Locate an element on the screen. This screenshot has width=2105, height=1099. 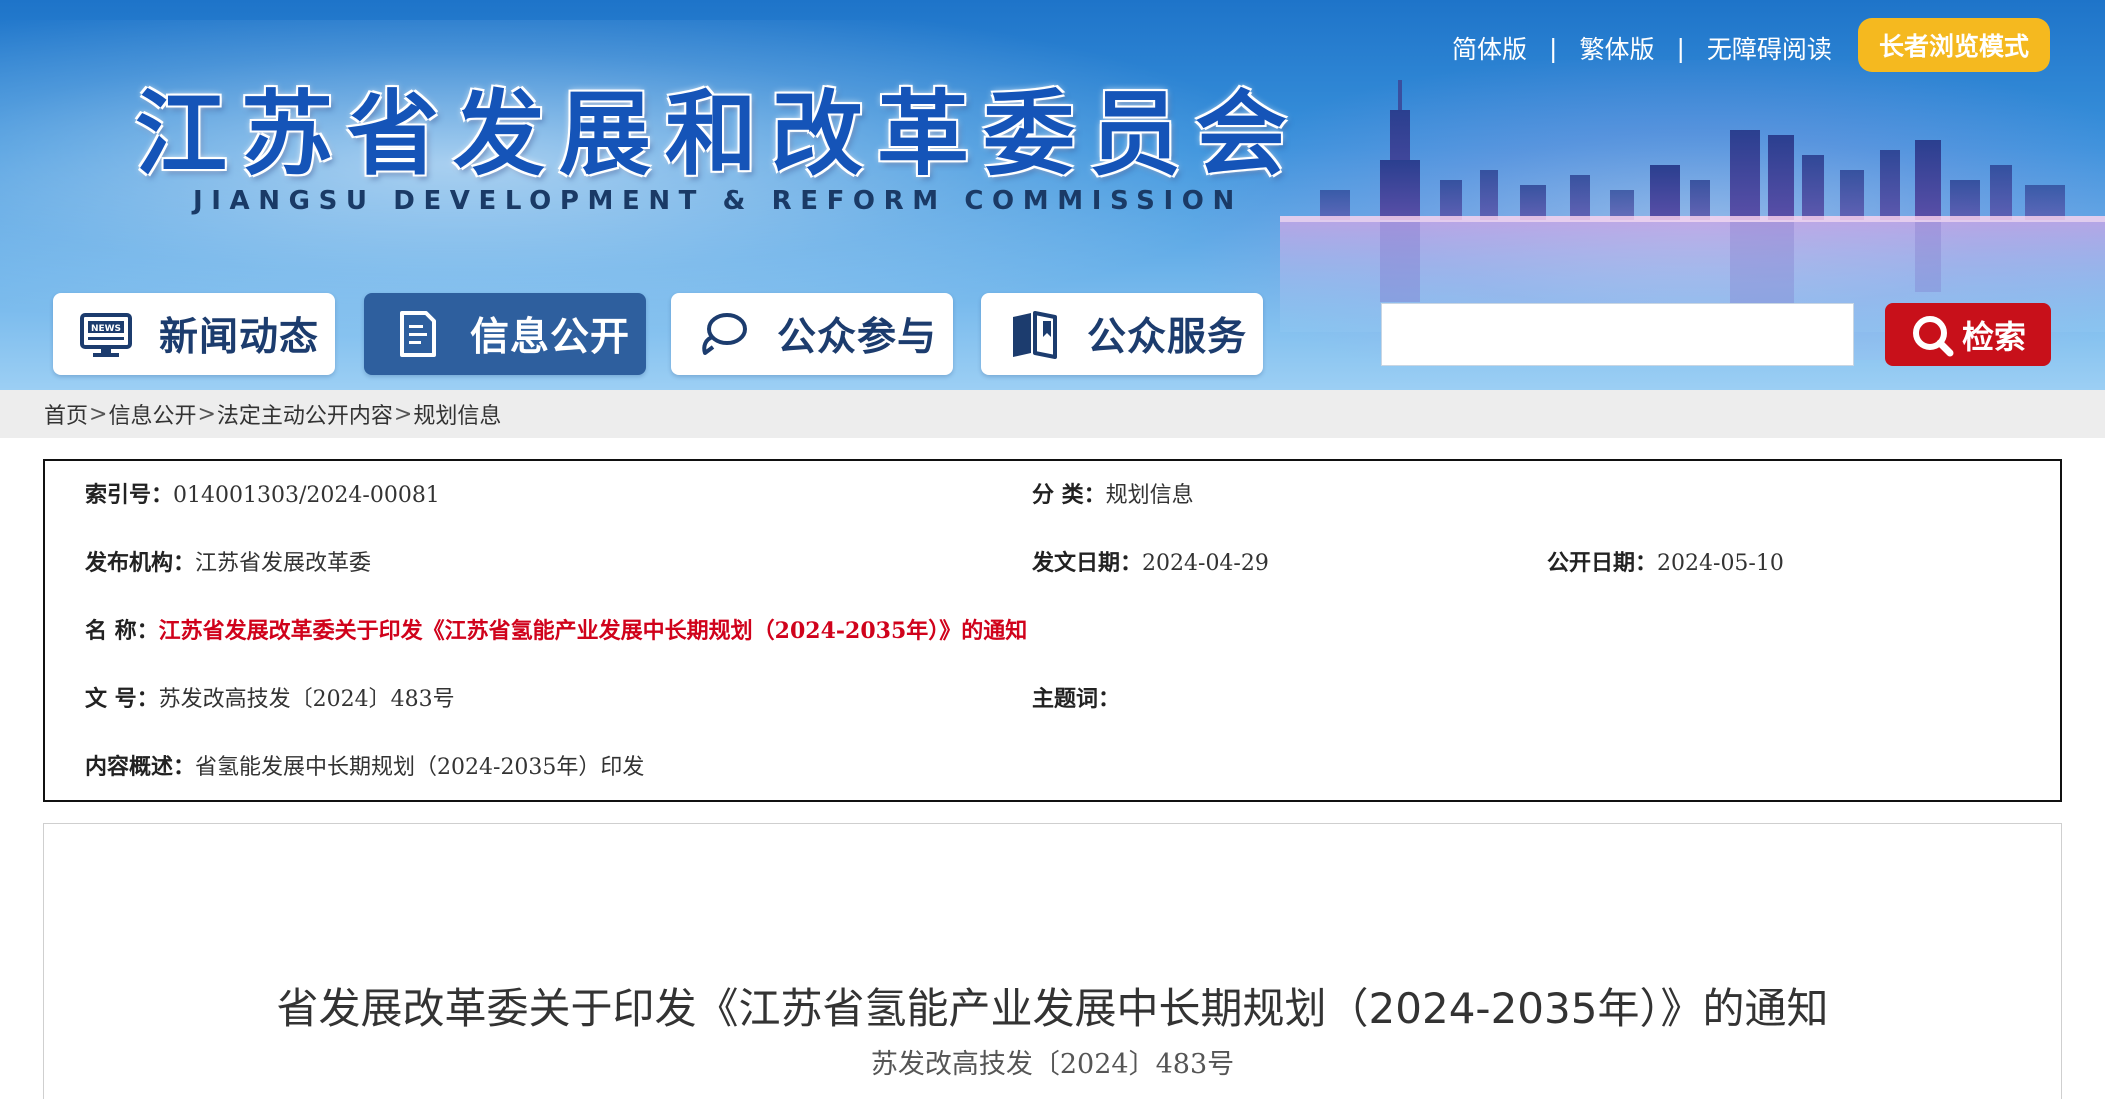
meta-value: 2024-04-29 is located at coordinates (1205, 563).